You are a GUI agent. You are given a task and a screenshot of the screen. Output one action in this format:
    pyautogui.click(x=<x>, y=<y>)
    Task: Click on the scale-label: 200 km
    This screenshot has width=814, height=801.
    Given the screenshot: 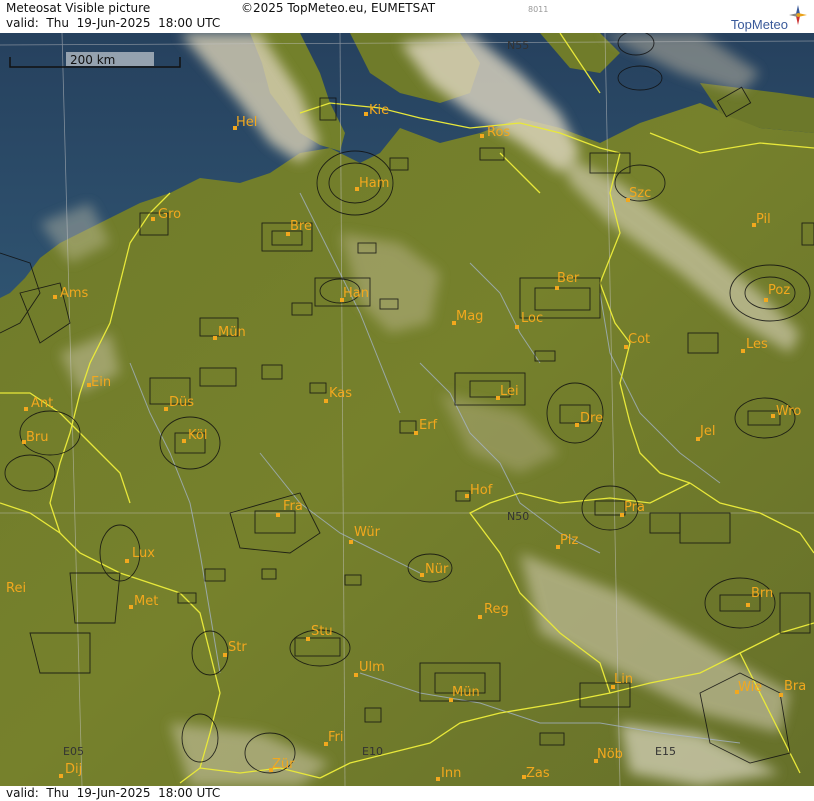 What is the action you would take?
    pyautogui.click(x=92, y=60)
    